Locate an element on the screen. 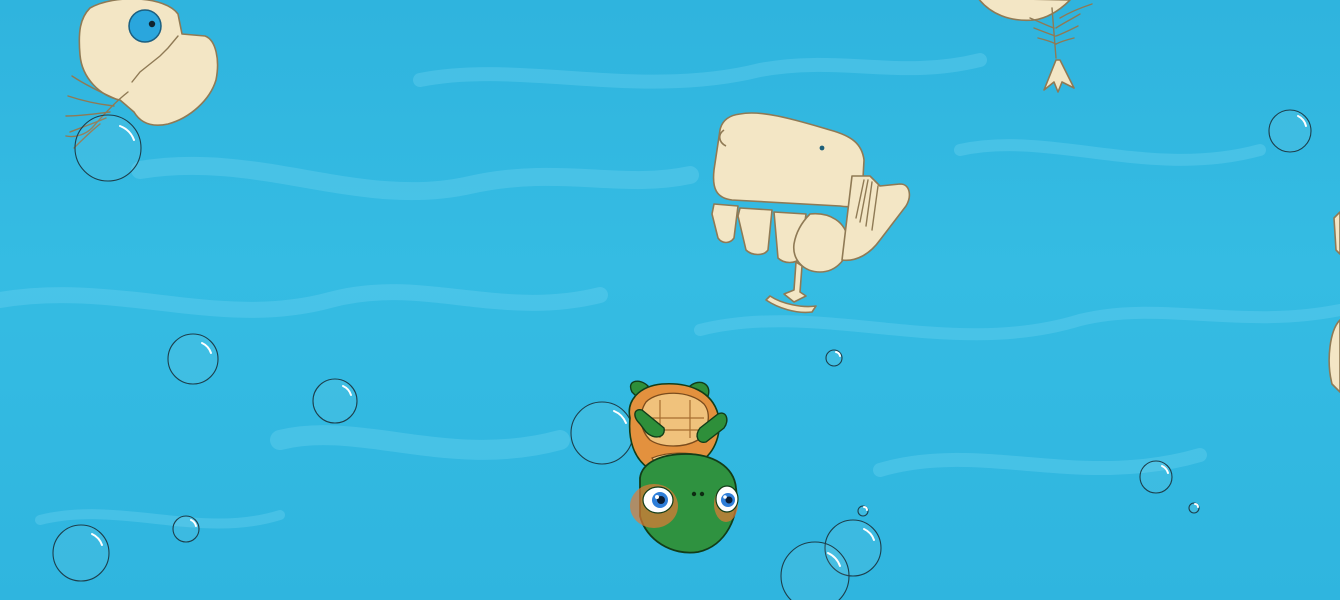 The width and height of the screenshot is (1340, 600). fish-skeleton-icon is located at coordinates (1035, 46).